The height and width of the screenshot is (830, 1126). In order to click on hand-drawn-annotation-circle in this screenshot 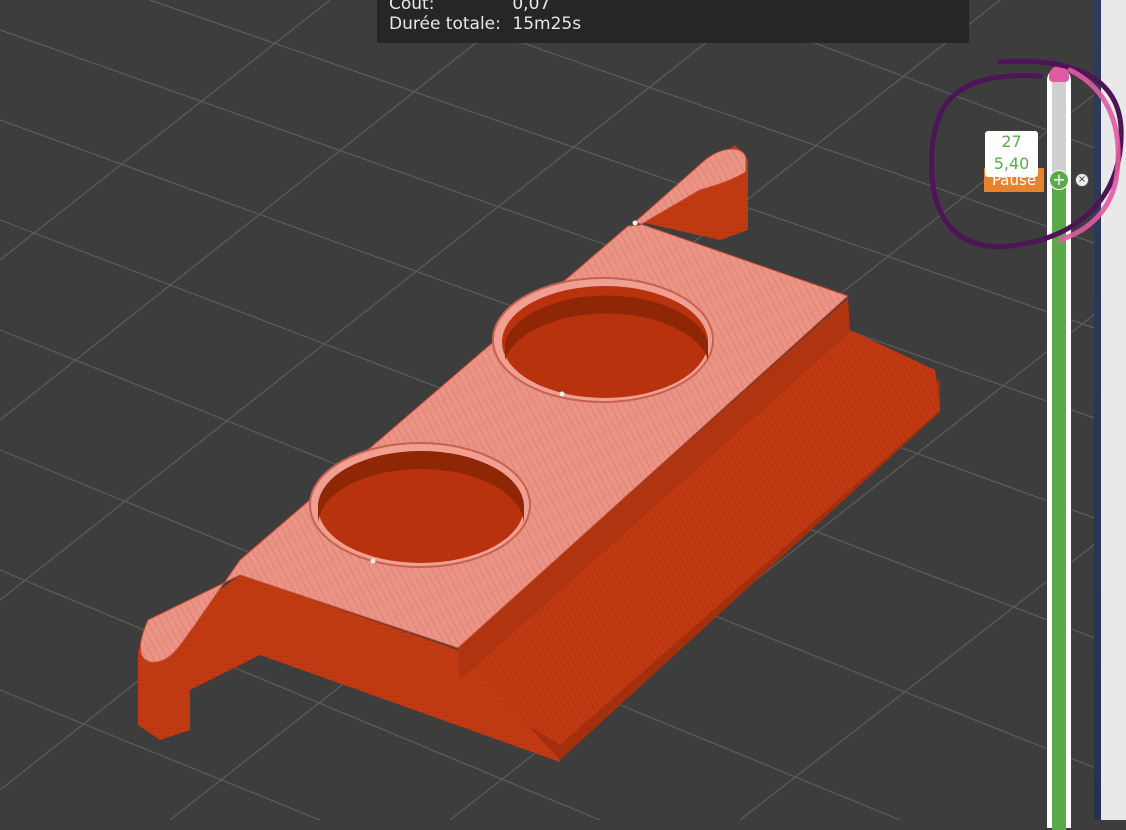, I will do `click(1026, 154)`.